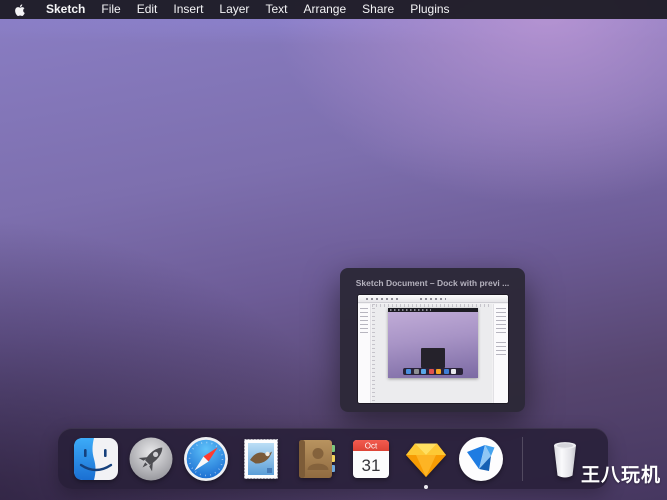  What do you see at coordinates (620, 475) in the screenshot?
I see `watermark-text: 王八玩机` at bounding box center [620, 475].